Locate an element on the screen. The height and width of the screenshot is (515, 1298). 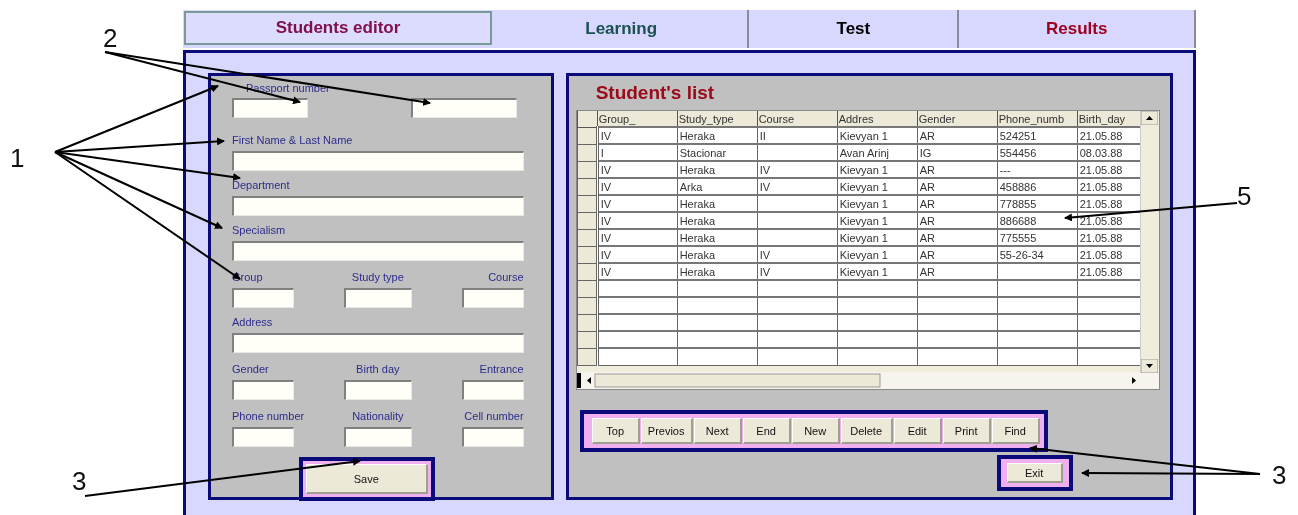
table-cell: I is located at coordinates (637, 152).